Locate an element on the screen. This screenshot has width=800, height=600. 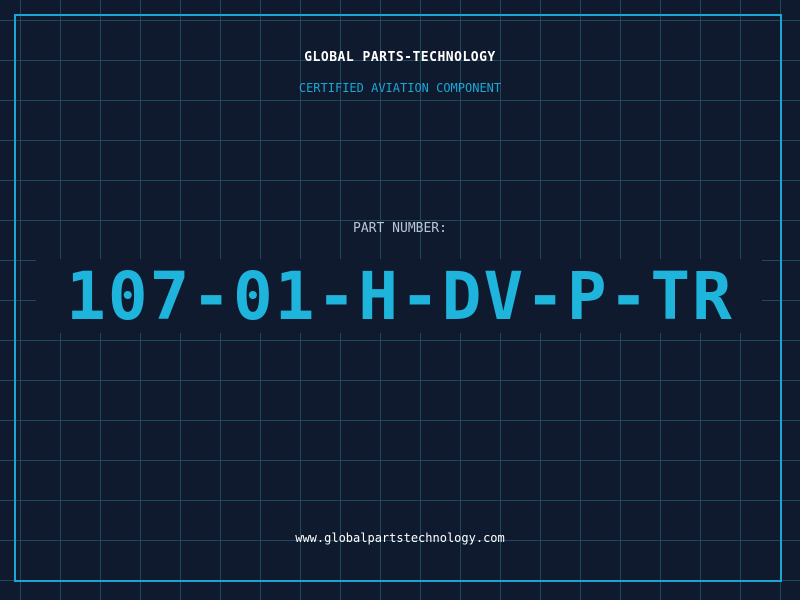
certification-tagline: CERTIFIED AVIATION COMPONENT is located at coordinates (400, 88).